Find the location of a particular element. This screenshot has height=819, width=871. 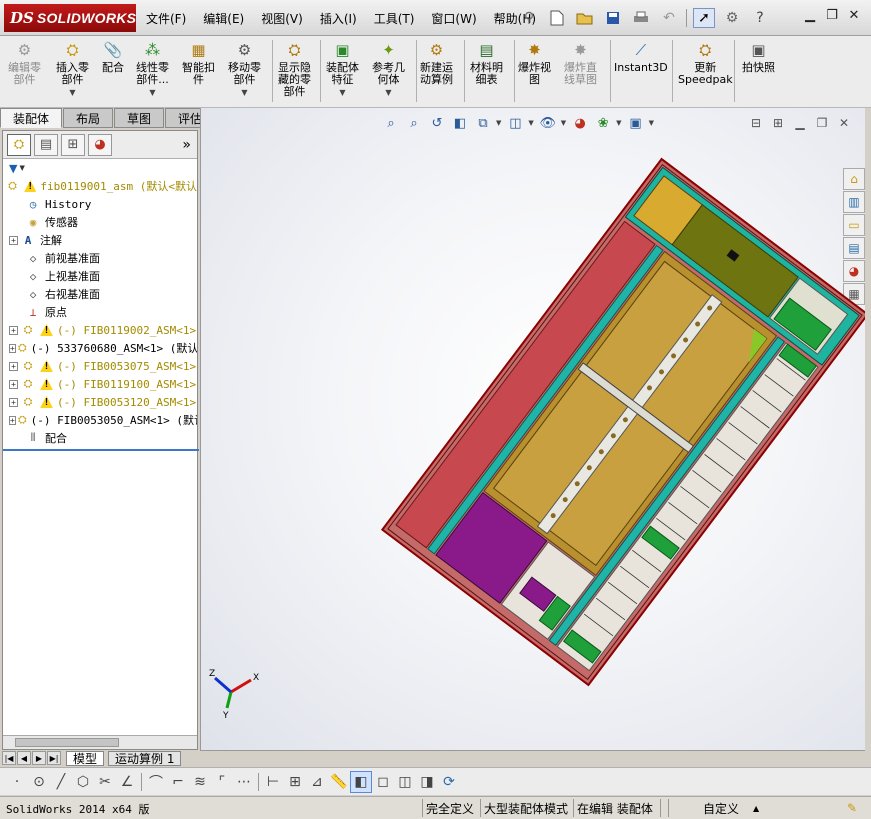

menu-window: 窗口(W) is located at coordinates (453, 18).